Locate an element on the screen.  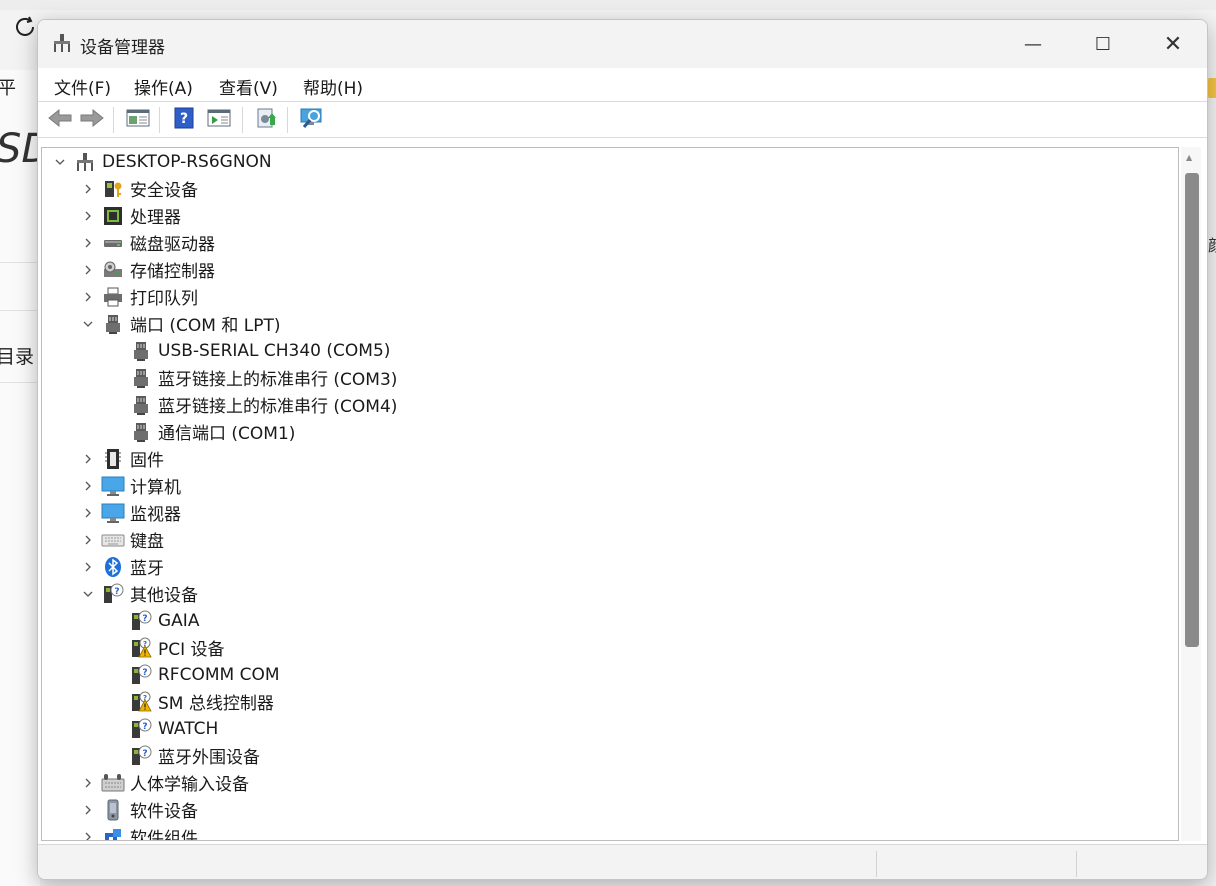
window-title: 设备管理器 is located at coordinates (122, 48).